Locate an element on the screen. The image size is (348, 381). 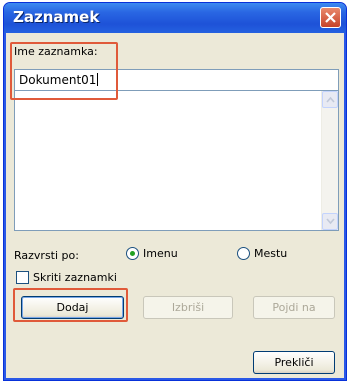
scroll-down-arrow-icon is located at coordinates (330, 221).